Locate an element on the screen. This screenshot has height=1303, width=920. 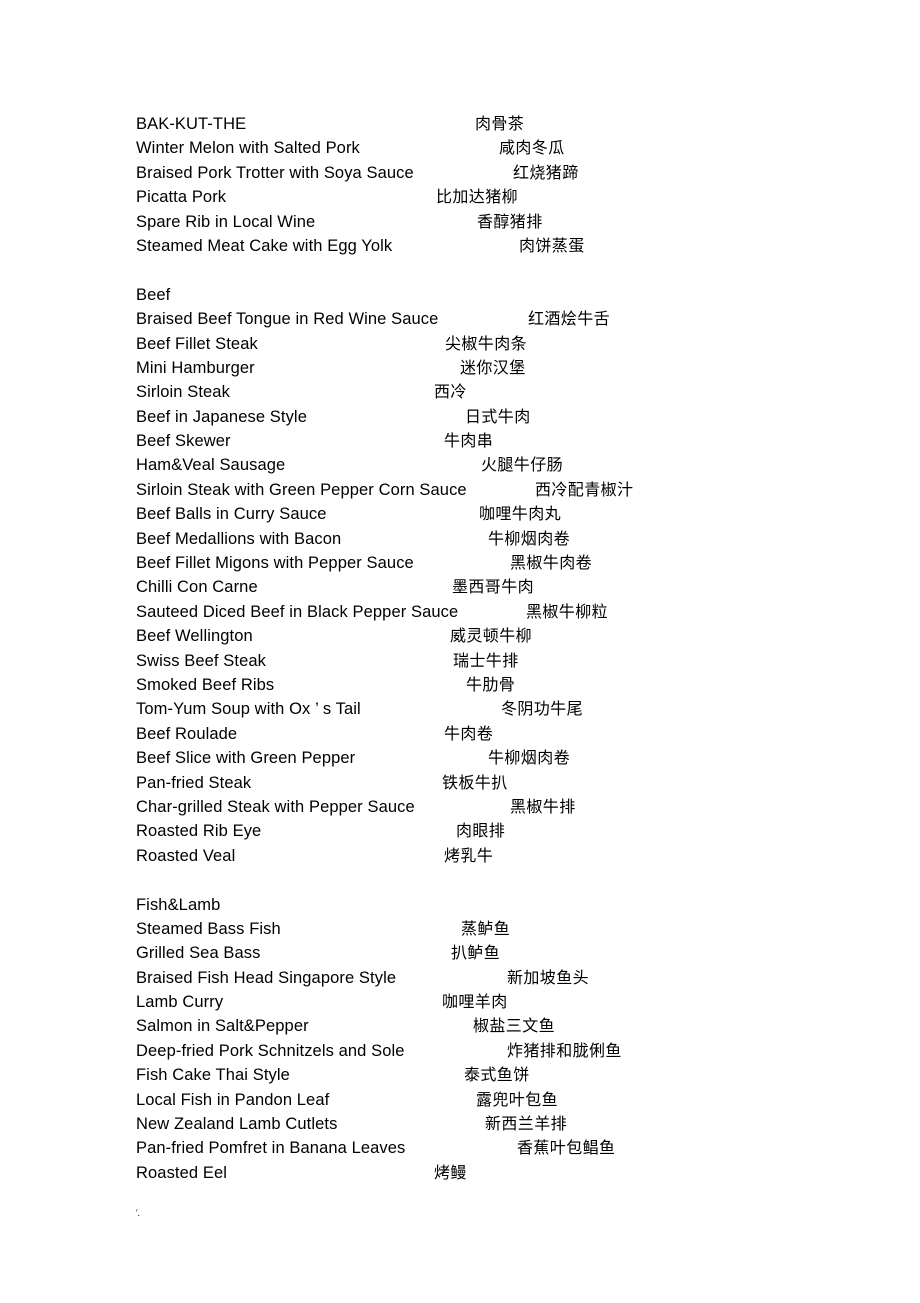
menu-item-row: Mini Hamburger 迷你汉堡 is located at coordinates (486, 368).